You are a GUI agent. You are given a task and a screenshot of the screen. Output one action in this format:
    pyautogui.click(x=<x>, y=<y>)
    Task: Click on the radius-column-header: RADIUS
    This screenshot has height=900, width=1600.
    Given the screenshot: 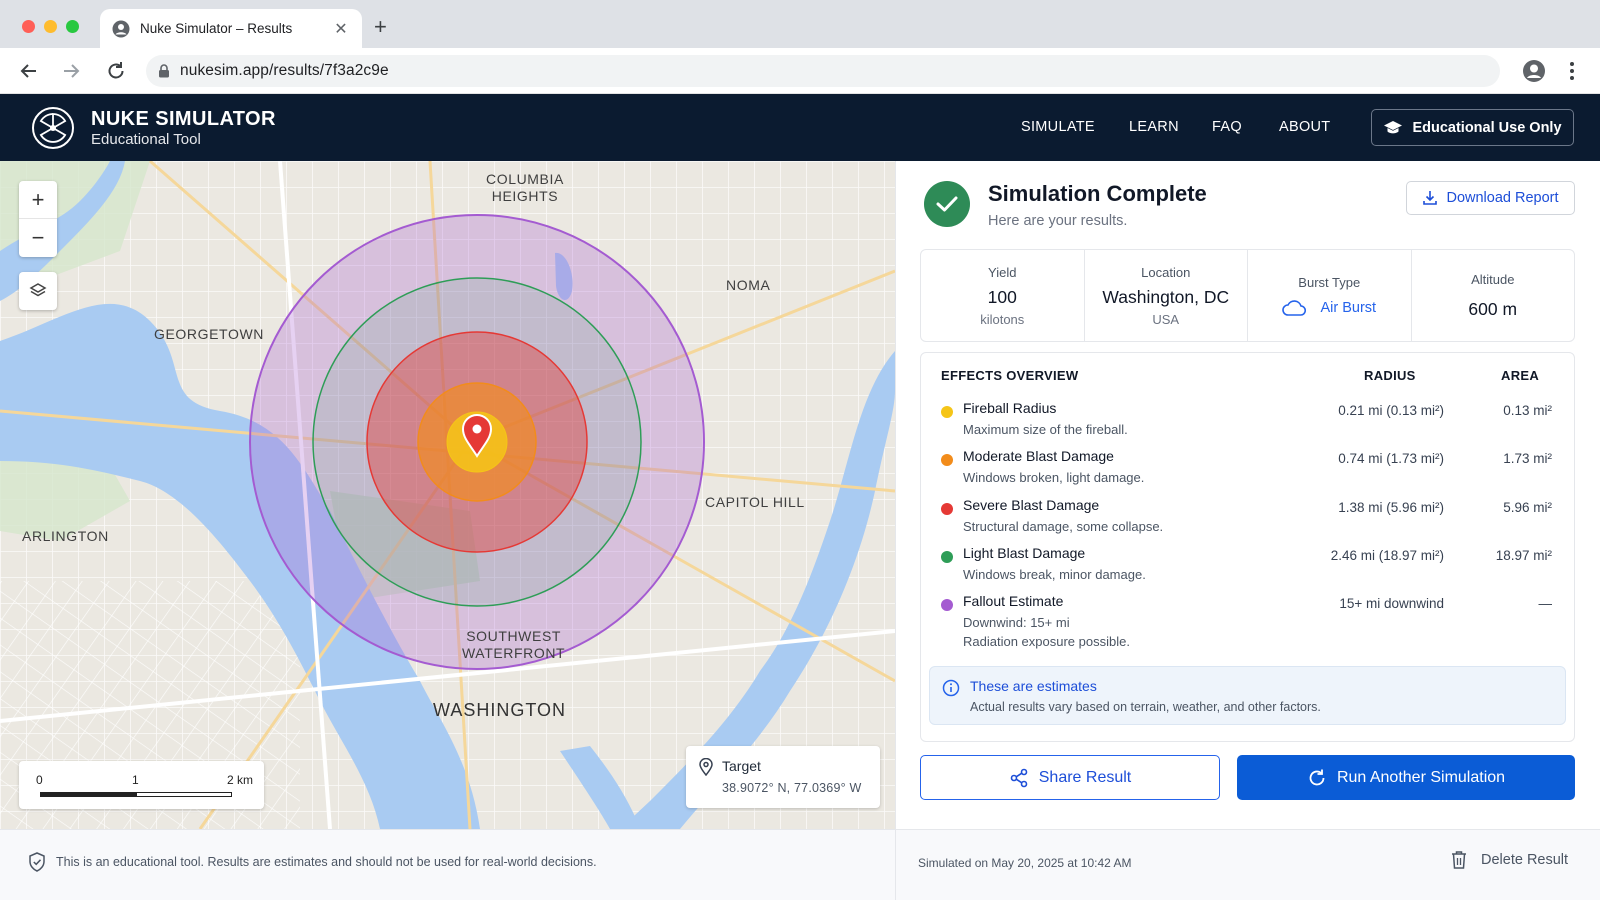 What is the action you would take?
    pyautogui.click(x=1390, y=375)
    